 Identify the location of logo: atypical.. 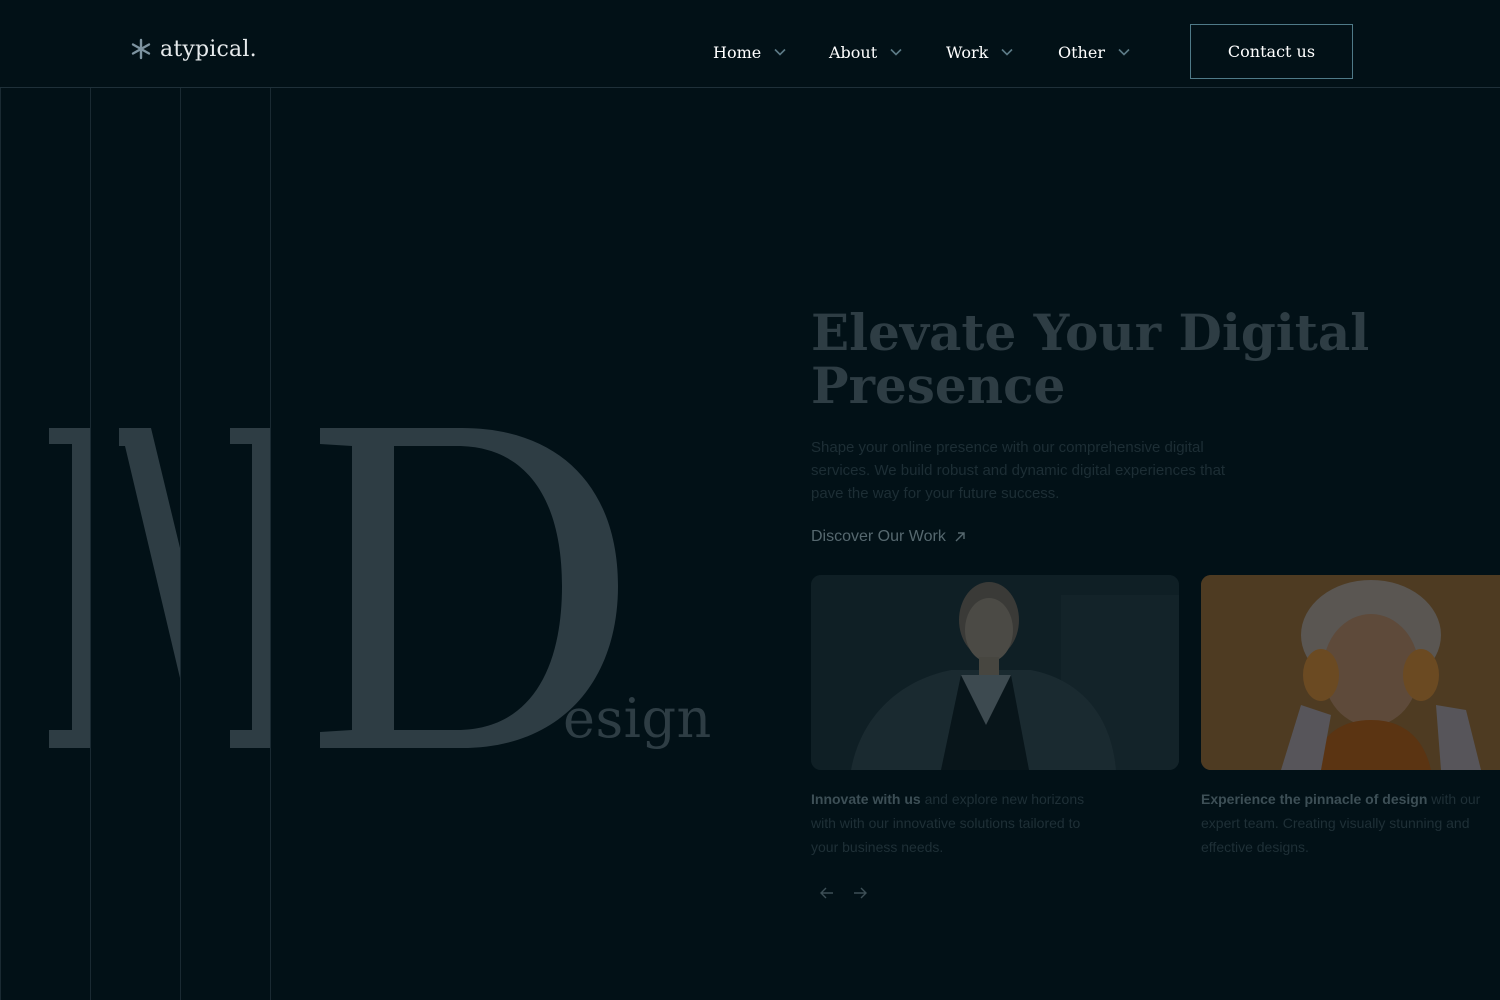
(193, 49).